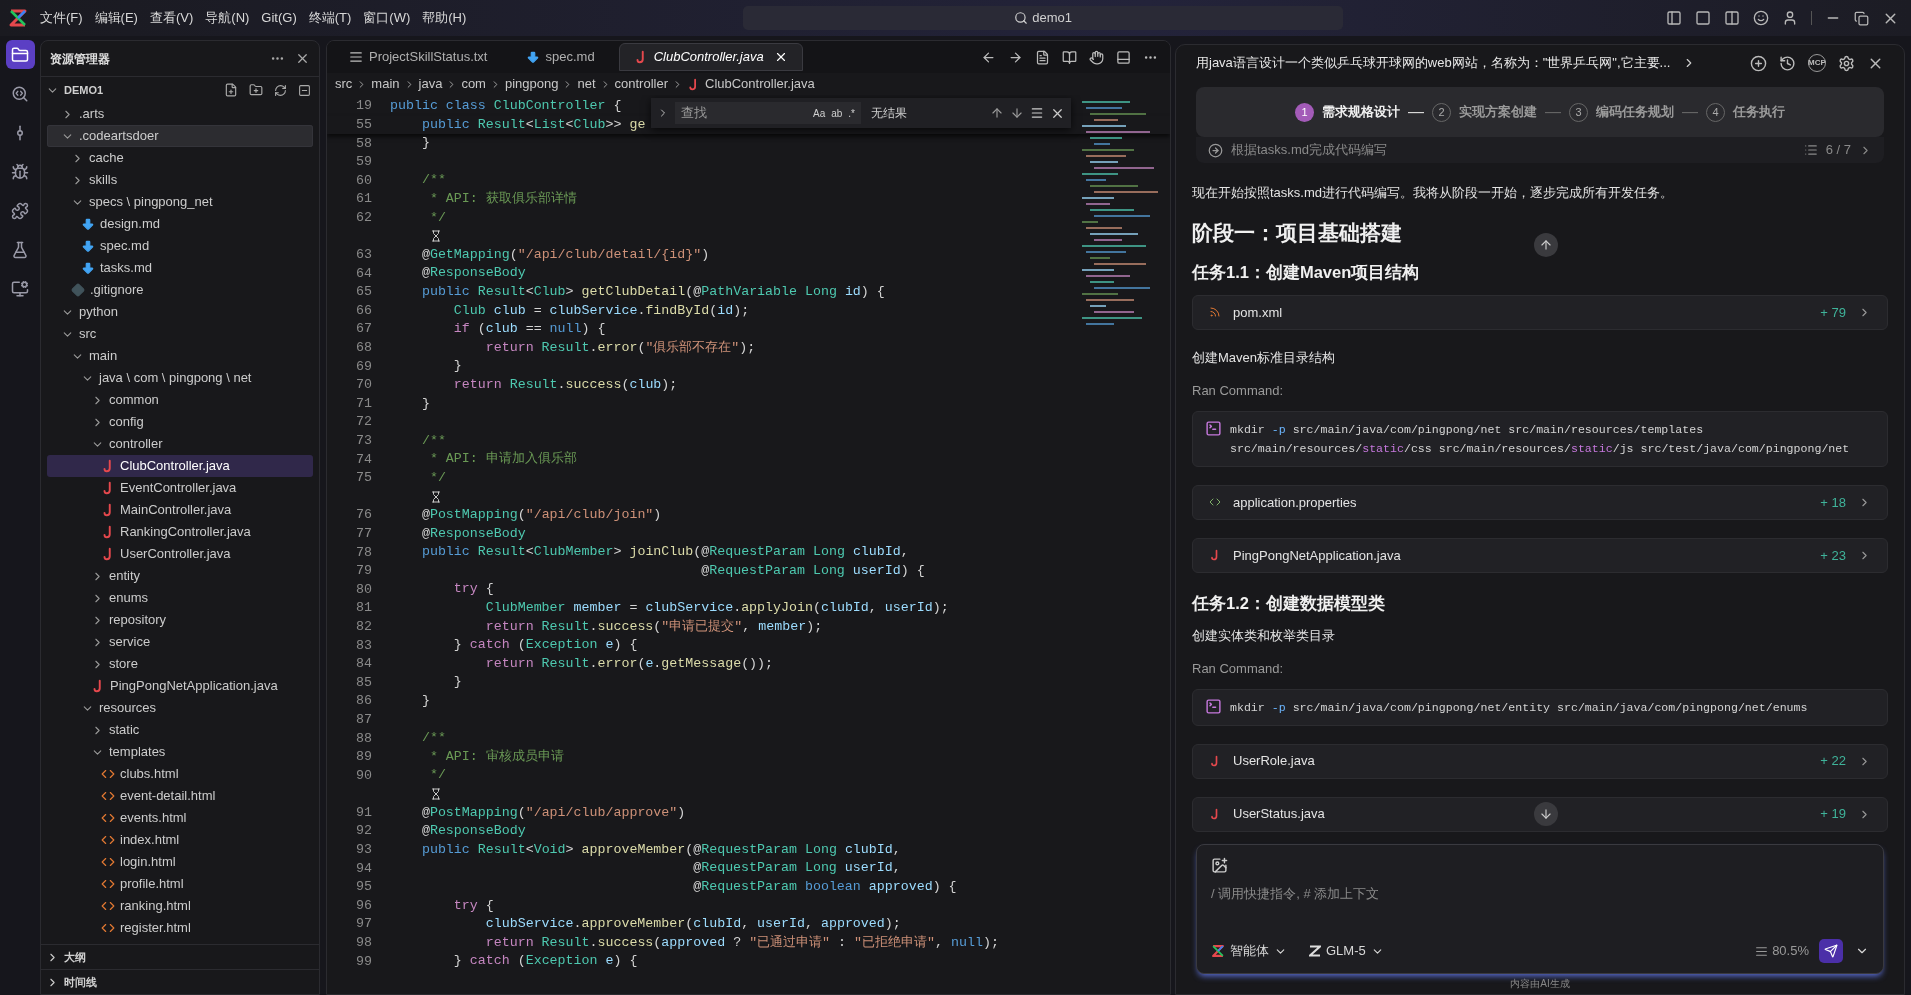 The image size is (1911, 995). I want to click on forward-arrow-icon, so click(1015, 57).